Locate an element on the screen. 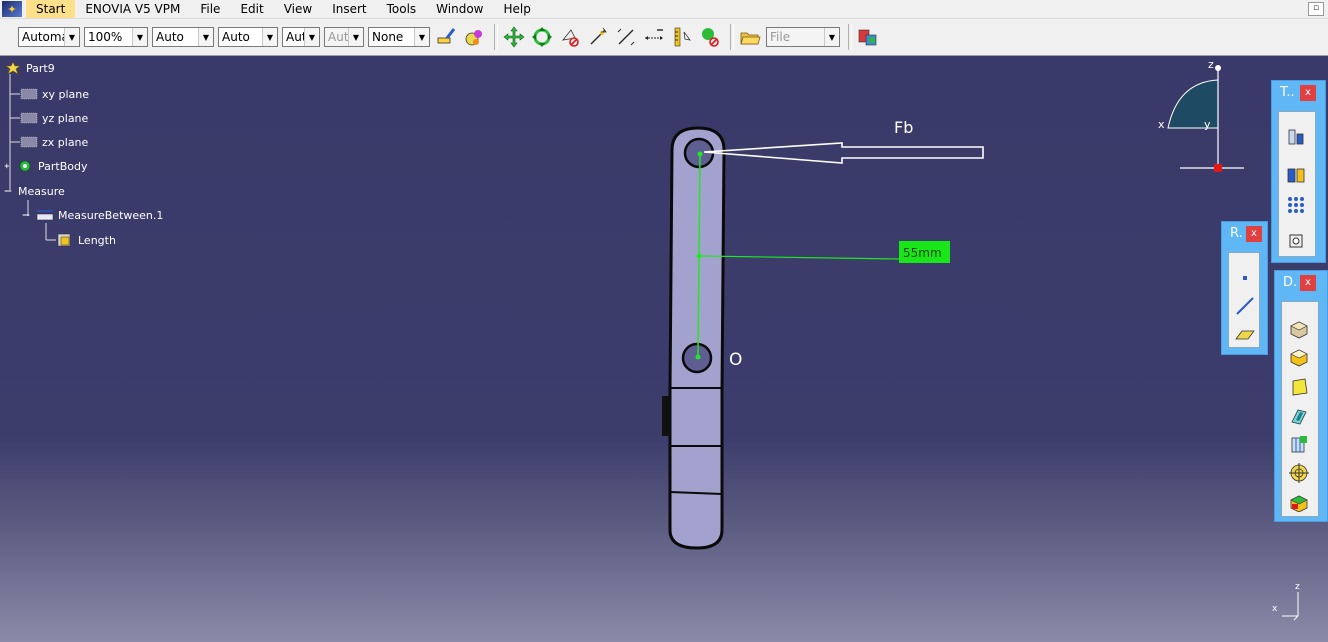 This screenshot has width=1328, height=642. compass: z x y is located at coordinates (1200, 118).